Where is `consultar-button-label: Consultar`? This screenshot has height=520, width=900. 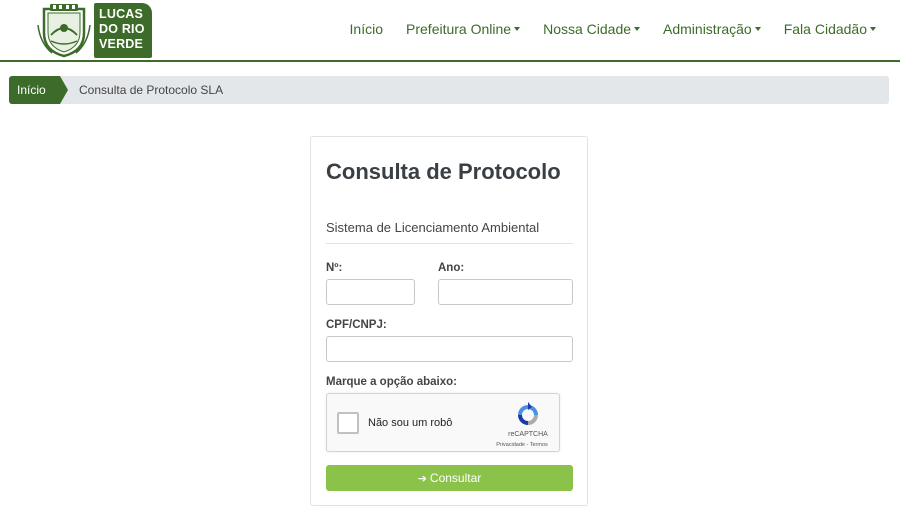 consultar-button-label: Consultar is located at coordinates (455, 478).